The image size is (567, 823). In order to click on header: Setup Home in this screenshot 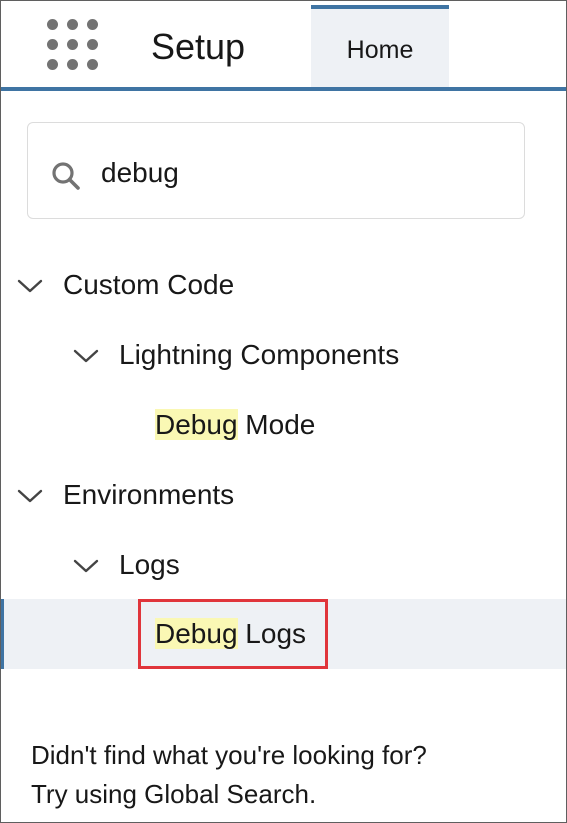, I will do `click(283, 46)`.